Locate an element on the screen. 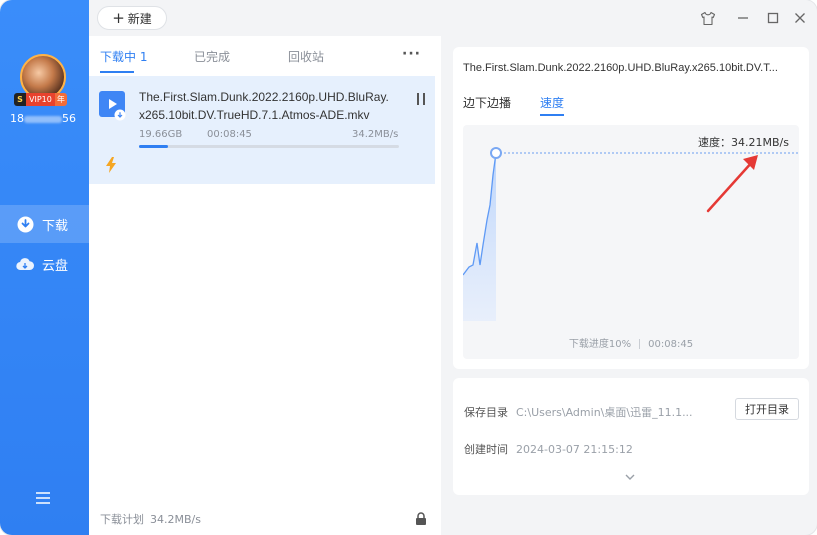 The height and width of the screenshot is (535, 817). tab-play-while-downloading: 边下边播 is located at coordinates (487, 102).